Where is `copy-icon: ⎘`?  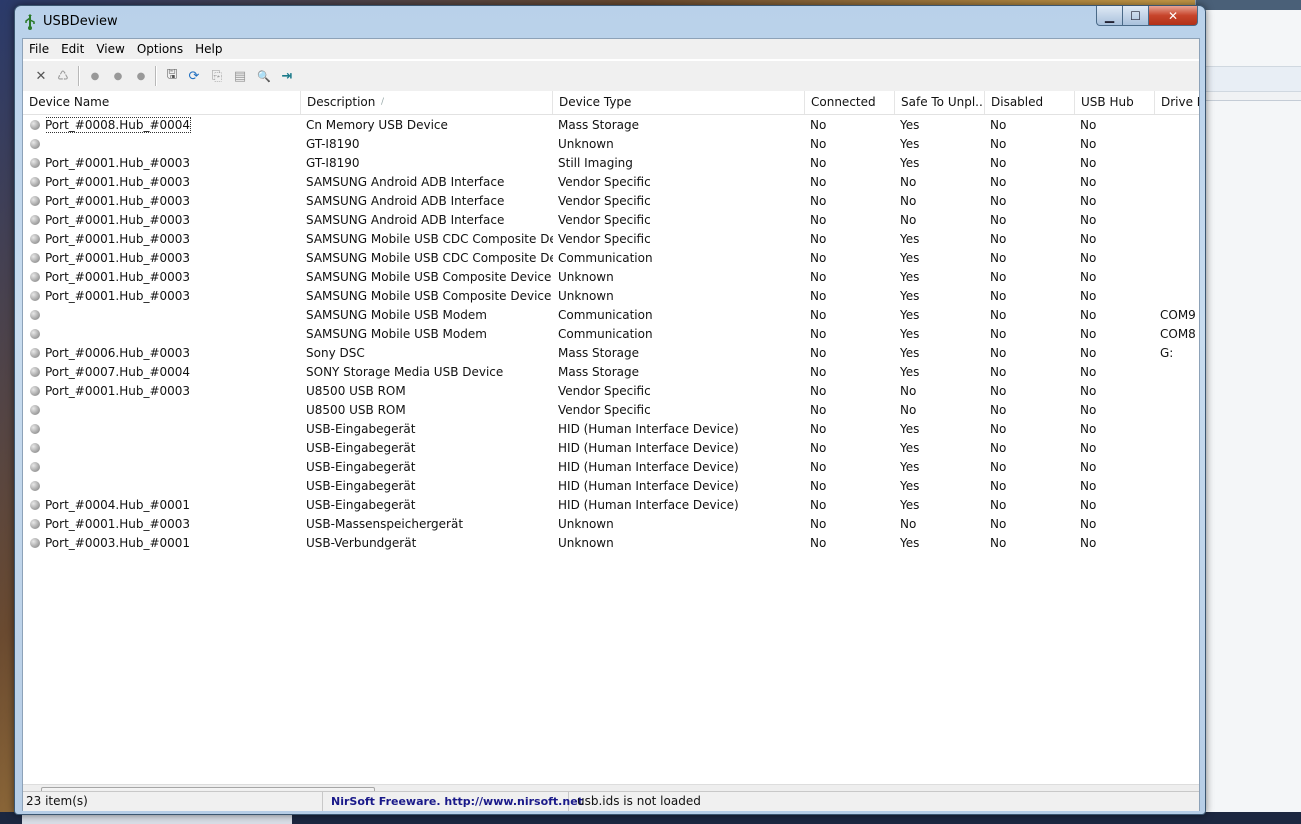
copy-icon: ⎘ is located at coordinates (217, 76).